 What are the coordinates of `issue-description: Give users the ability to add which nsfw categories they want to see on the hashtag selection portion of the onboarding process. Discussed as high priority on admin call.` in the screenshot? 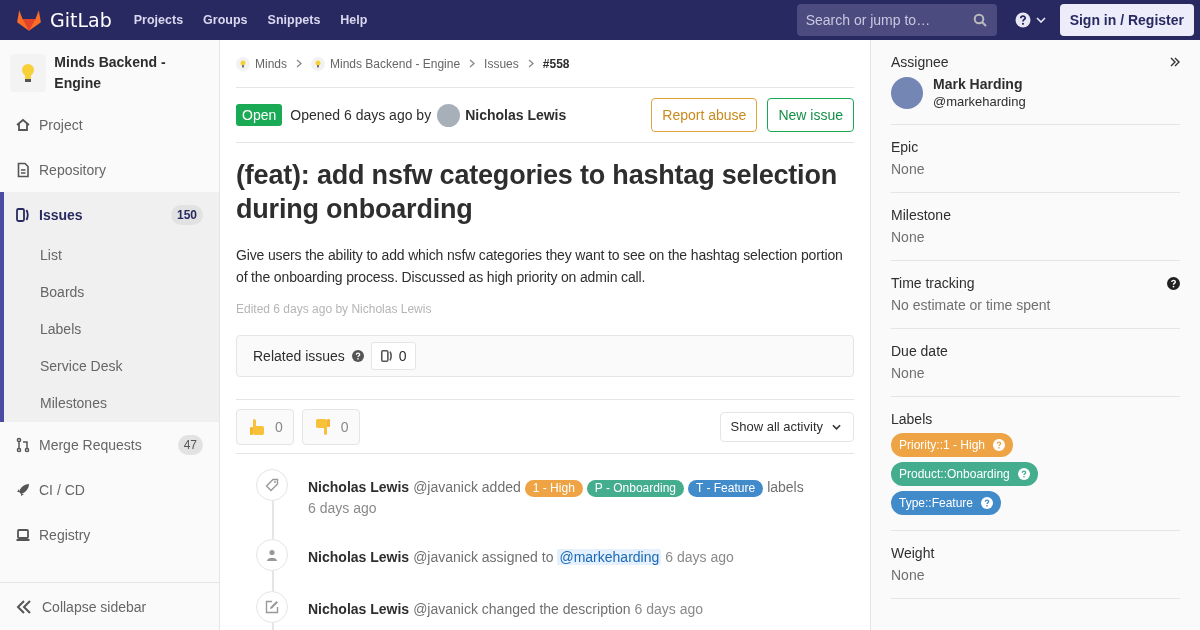 It's located at (540, 266).